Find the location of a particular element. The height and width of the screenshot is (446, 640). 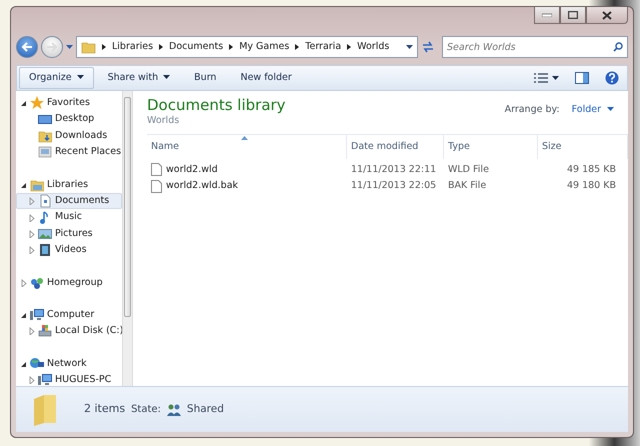

file-name: world2.wld is located at coordinates (247, 170).